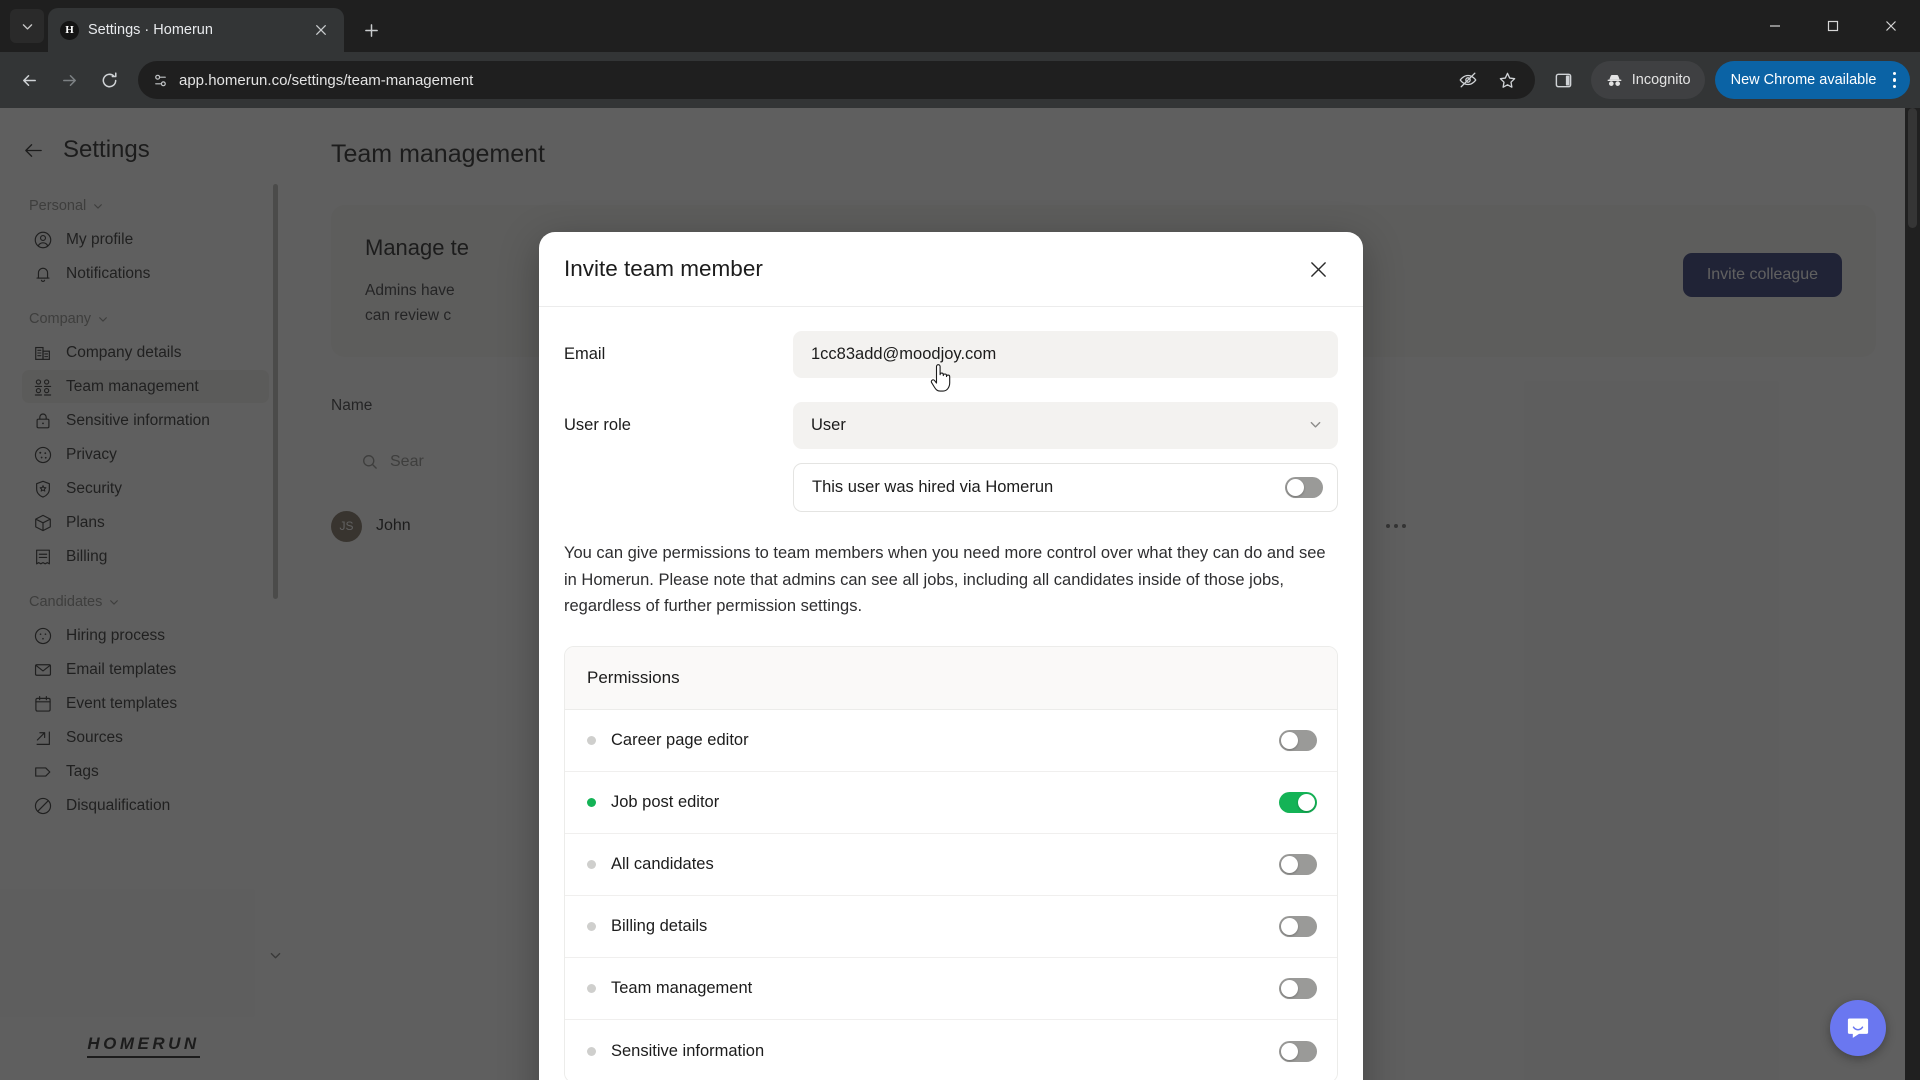 The width and height of the screenshot is (1920, 1080). What do you see at coordinates (1891, 26) in the screenshot?
I see `window-close-icon` at bounding box center [1891, 26].